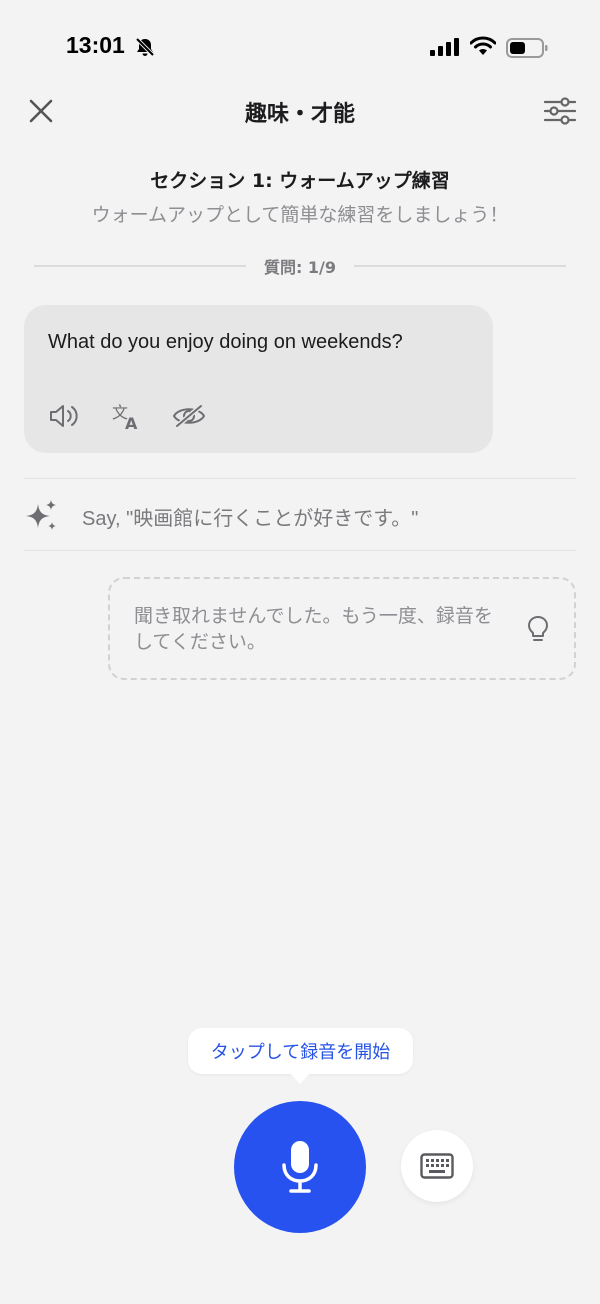 The image size is (600, 1304). I want to click on record-button, so click(300, 1167).